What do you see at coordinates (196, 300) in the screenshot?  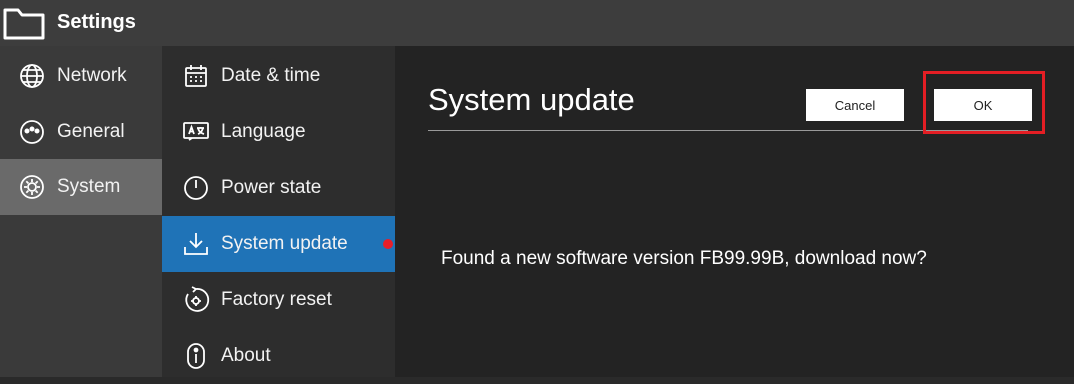 I see `factory-reset-icon` at bounding box center [196, 300].